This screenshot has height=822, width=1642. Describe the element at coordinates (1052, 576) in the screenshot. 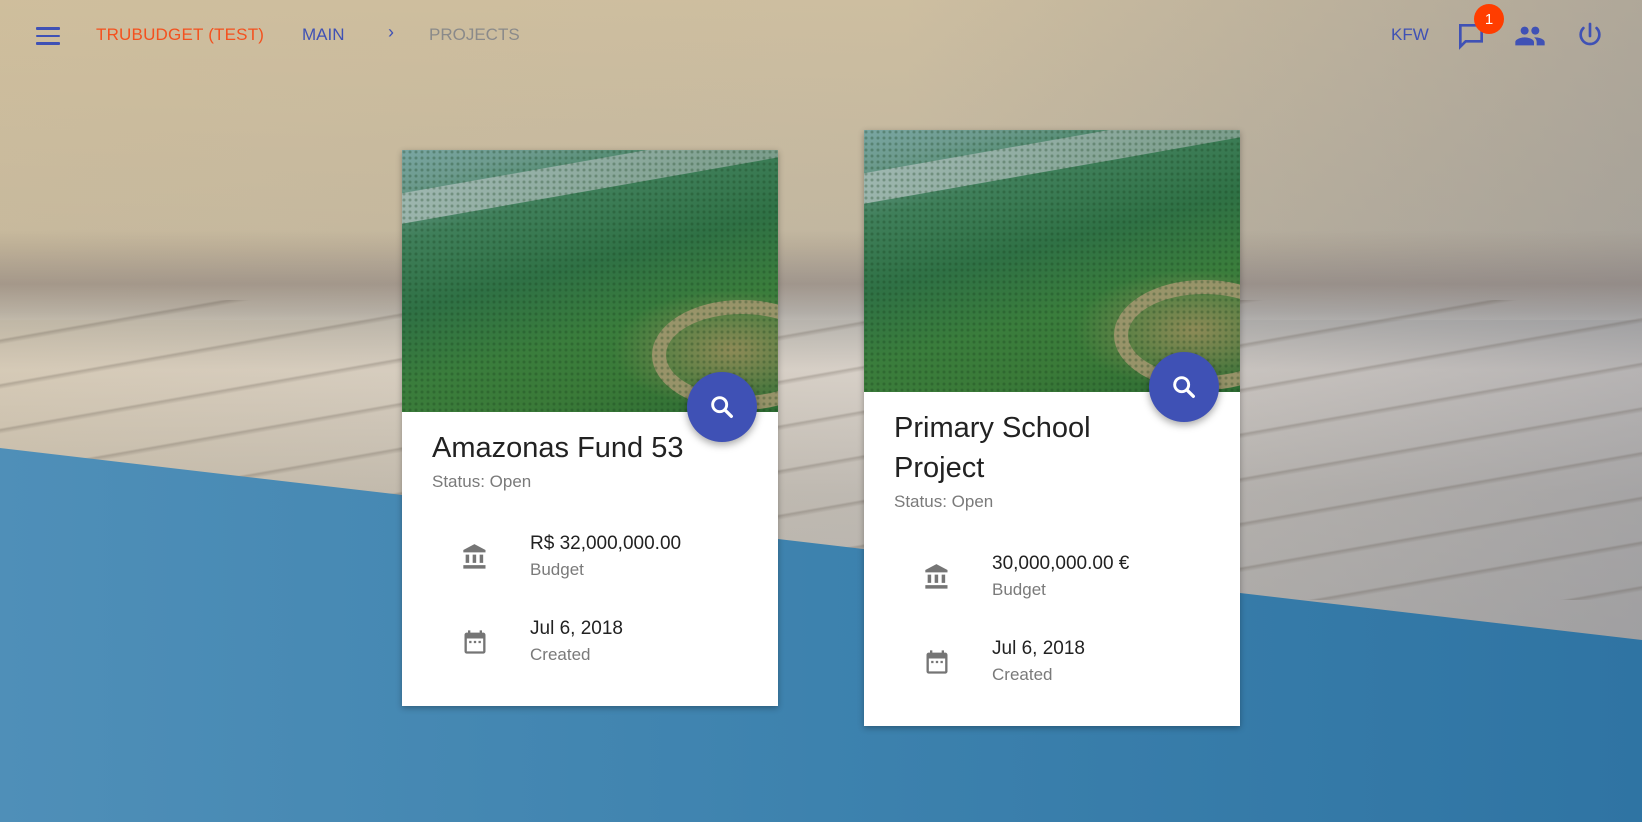

I see `budget-row: 30,000,000.00 € Budget` at that location.